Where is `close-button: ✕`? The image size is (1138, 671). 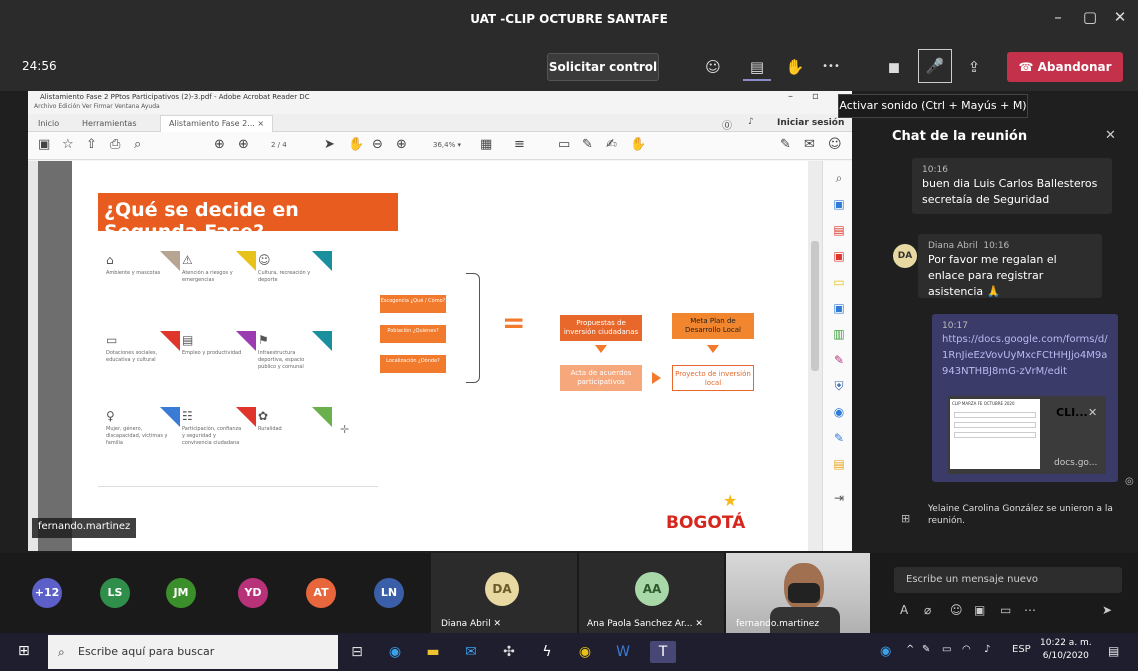
close-button: ✕ is located at coordinates (1120, 17).